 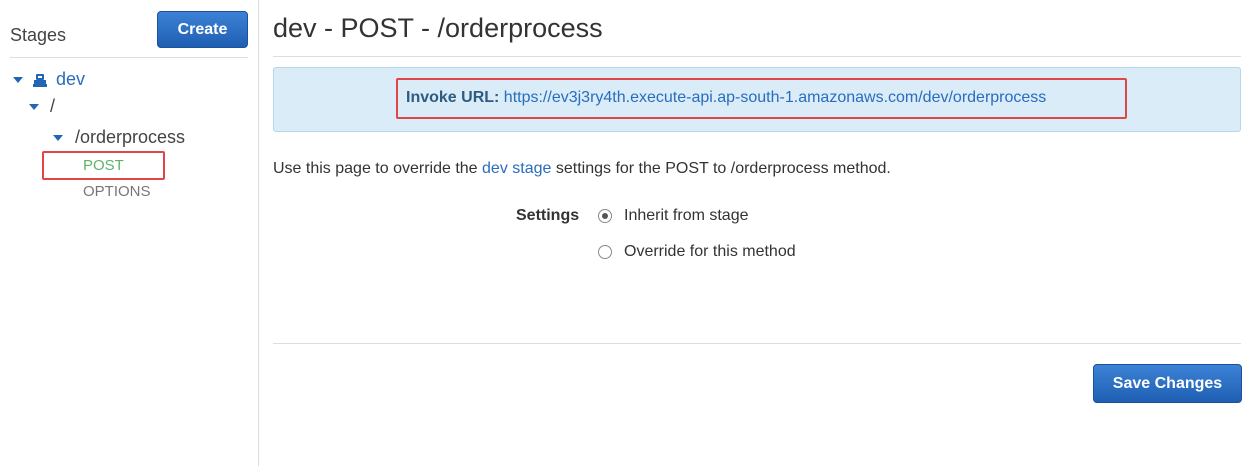 I want to click on save-changes-button: Save Changes, so click(x=1167, y=383).